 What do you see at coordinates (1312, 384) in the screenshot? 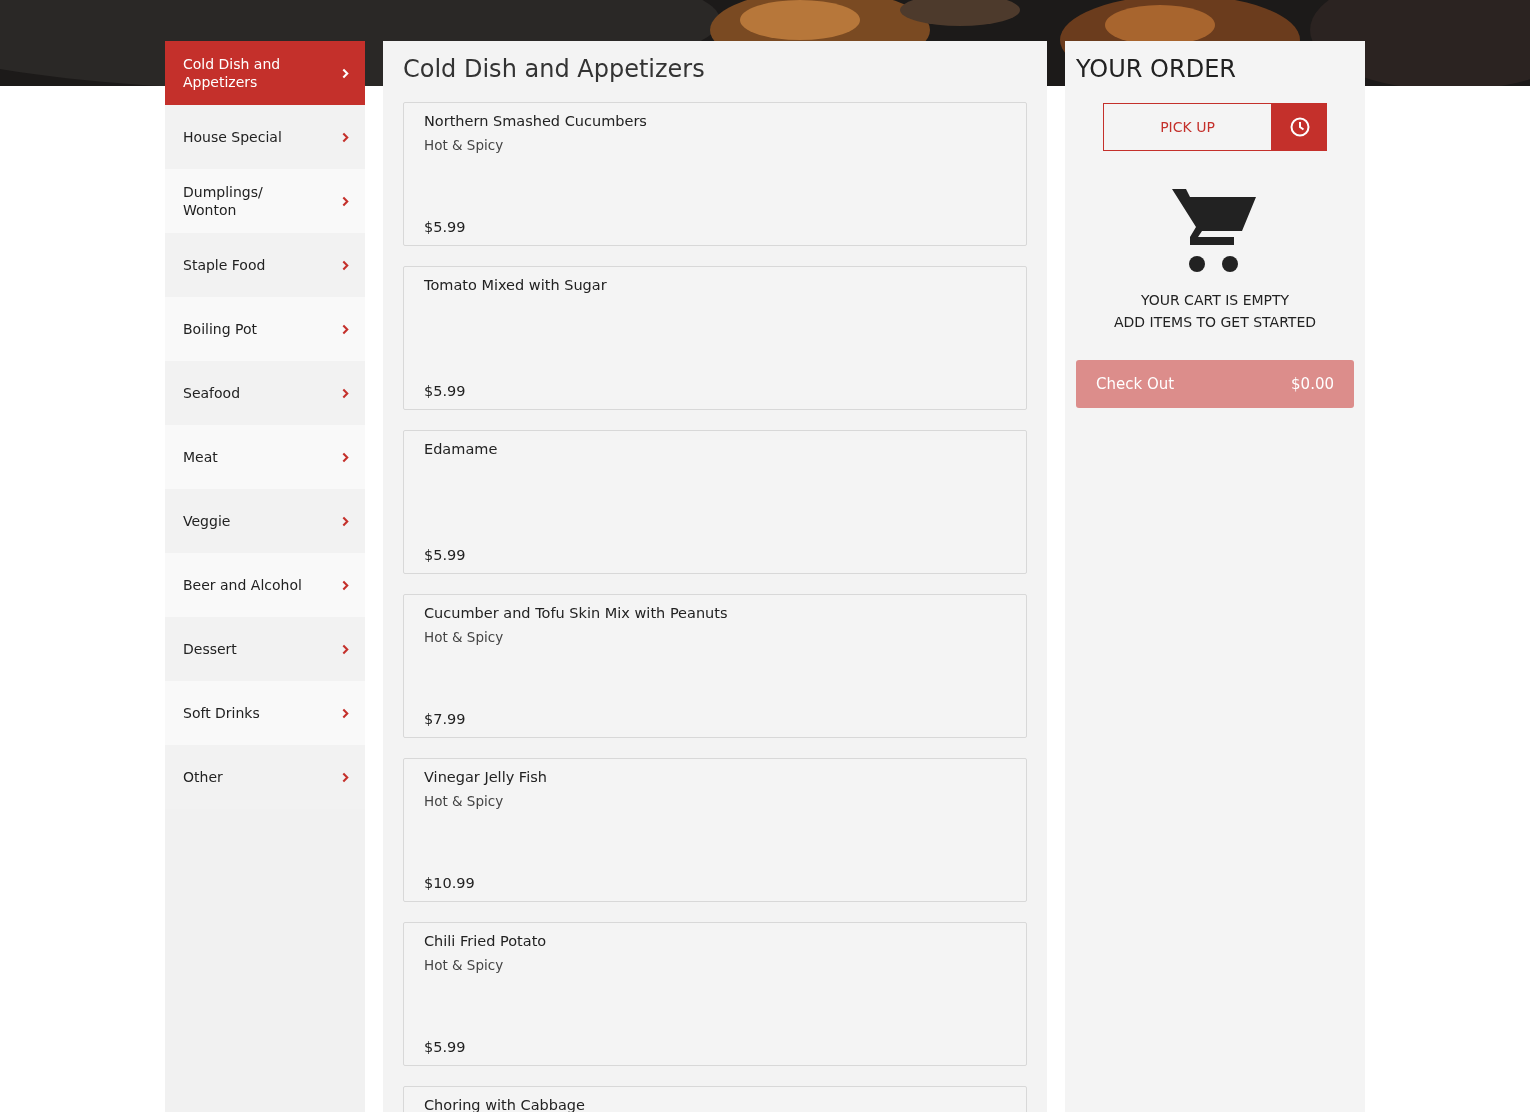
I see `checkout-total: $0.00` at bounding box center [1312, 384].